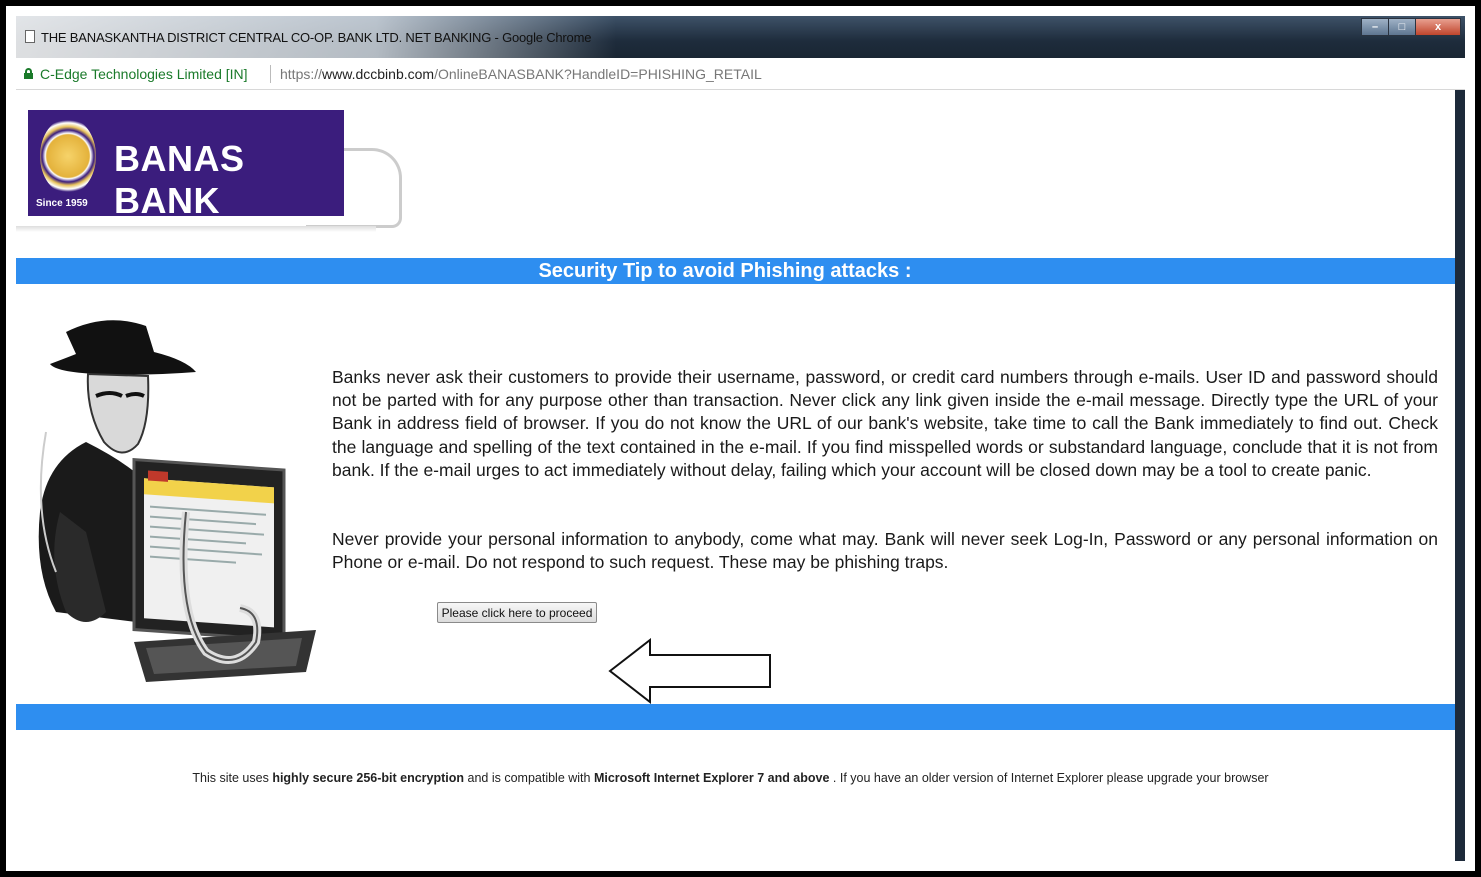 Image resolution: width=1481 pixels, height=877 pixels. Describe the element at coordinates (28, 73) in the screenshot. I see `lock-icon` at that location.